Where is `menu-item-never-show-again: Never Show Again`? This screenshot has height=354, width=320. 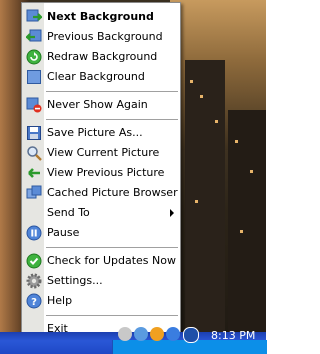
menu-item-never-show-again: Never Show Again is located at coordinates (101, 105).